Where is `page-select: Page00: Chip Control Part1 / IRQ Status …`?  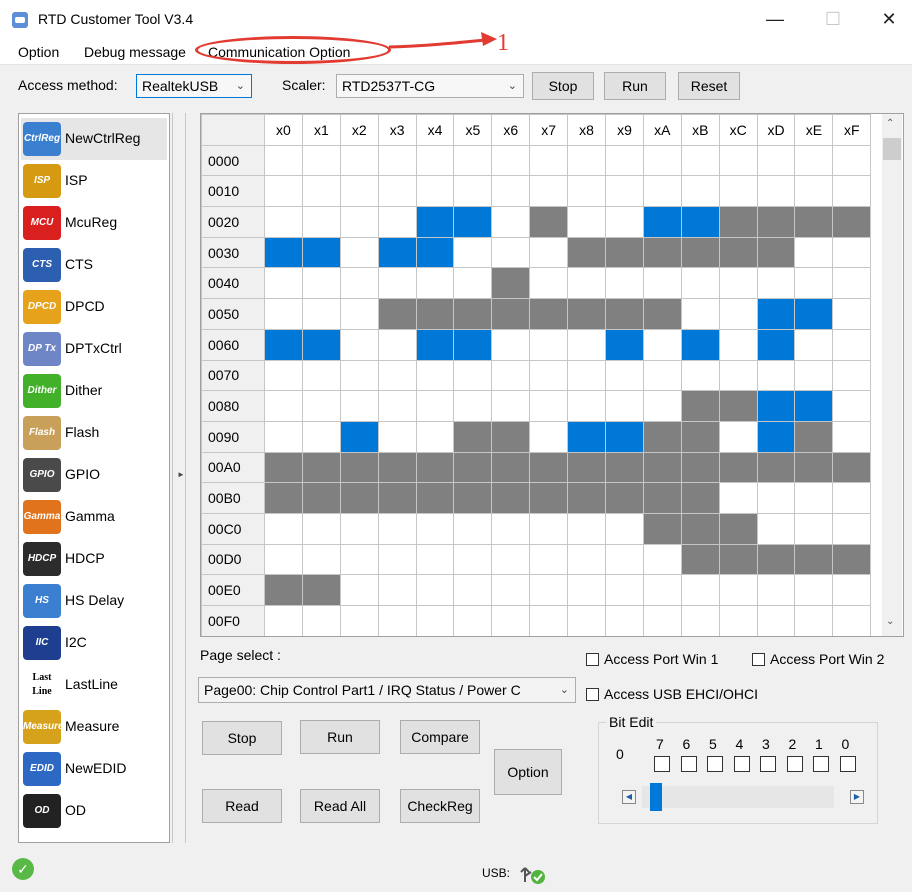 page-select: Page00: Chip Control Part1 / IRQ Status … is located at coordinates (387, 690).